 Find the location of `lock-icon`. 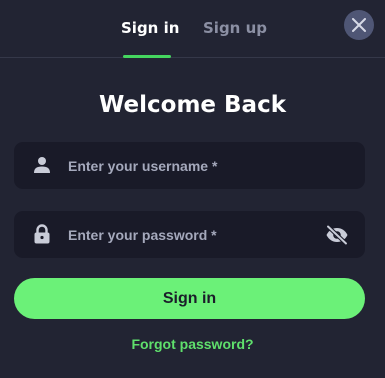

lock-icon is located at coordinates (42, 234).